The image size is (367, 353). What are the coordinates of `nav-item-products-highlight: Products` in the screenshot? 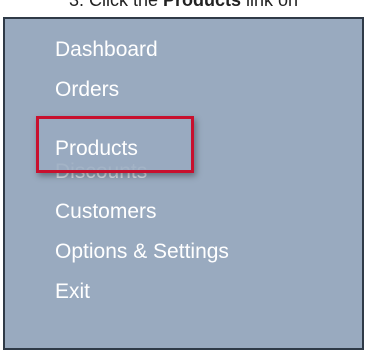 It's located at (115, 144).